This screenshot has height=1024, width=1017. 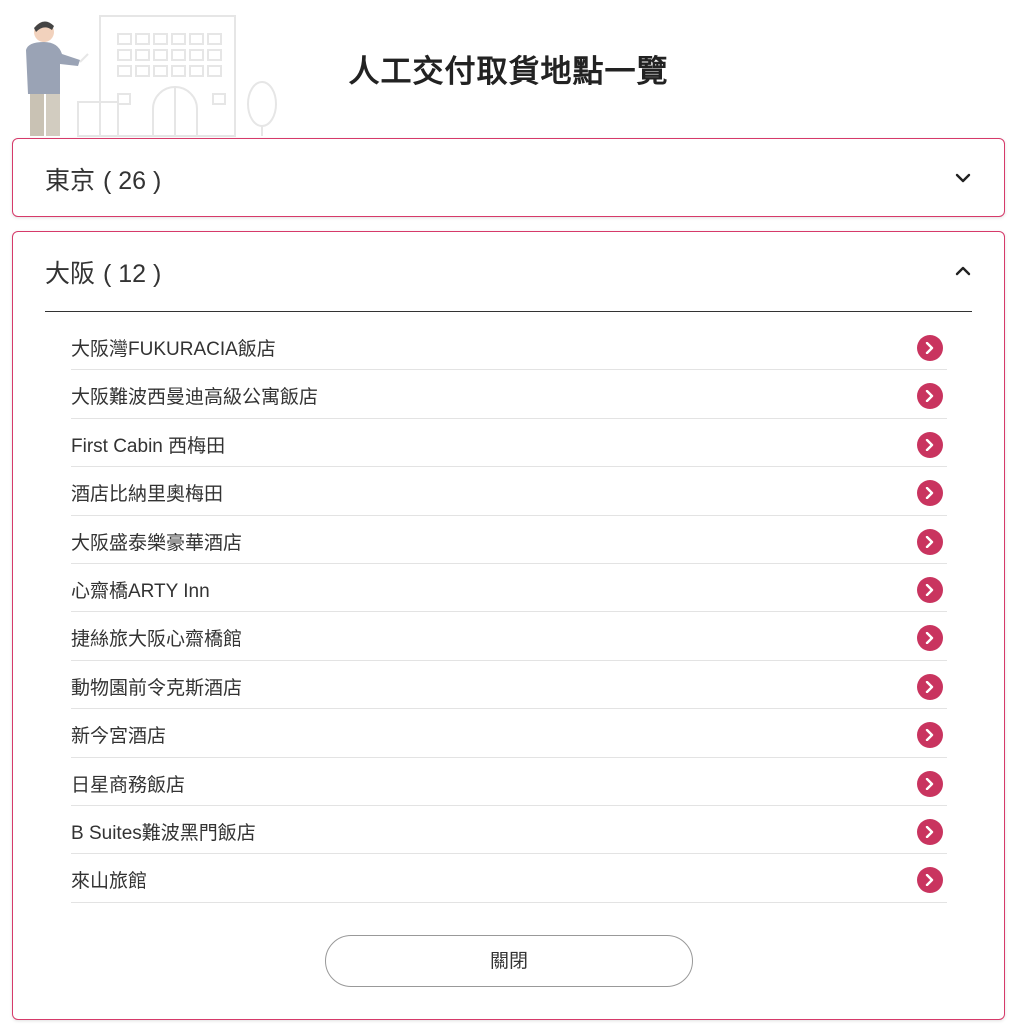 I want to click on region-title-tokyo: 東京 ( 26 ), so click(x=103, y=179).